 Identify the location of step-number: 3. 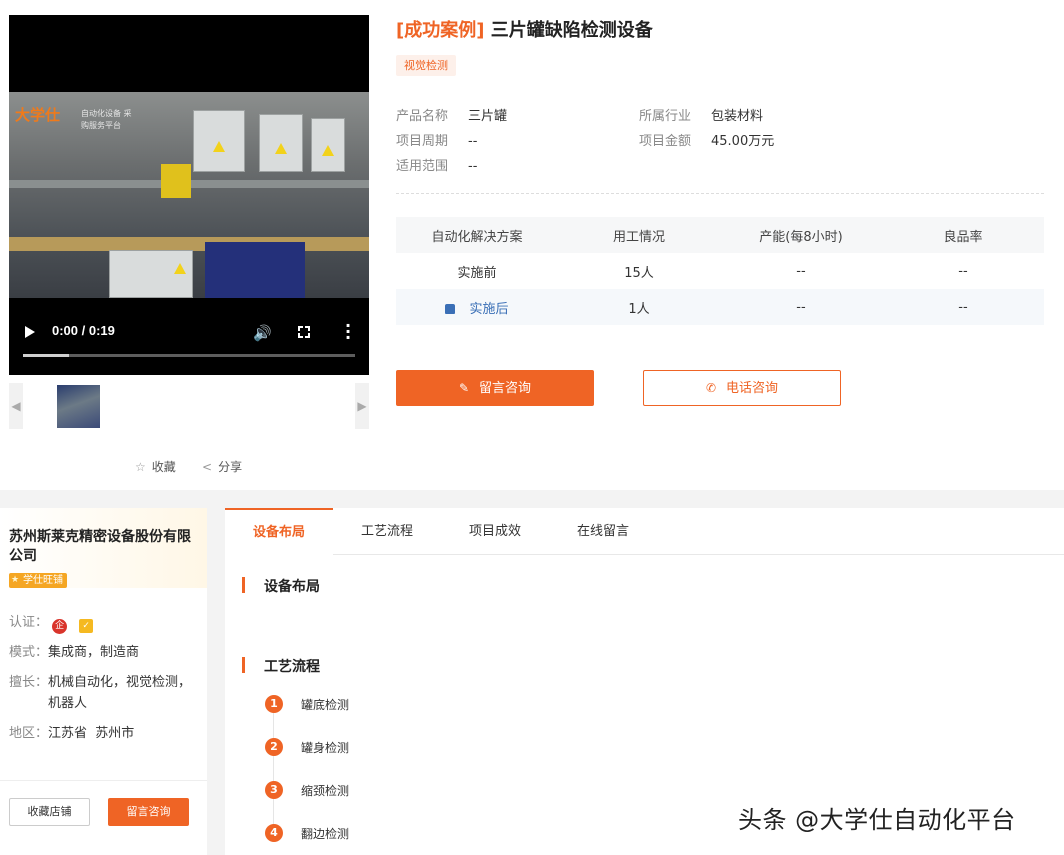
(274, 790).